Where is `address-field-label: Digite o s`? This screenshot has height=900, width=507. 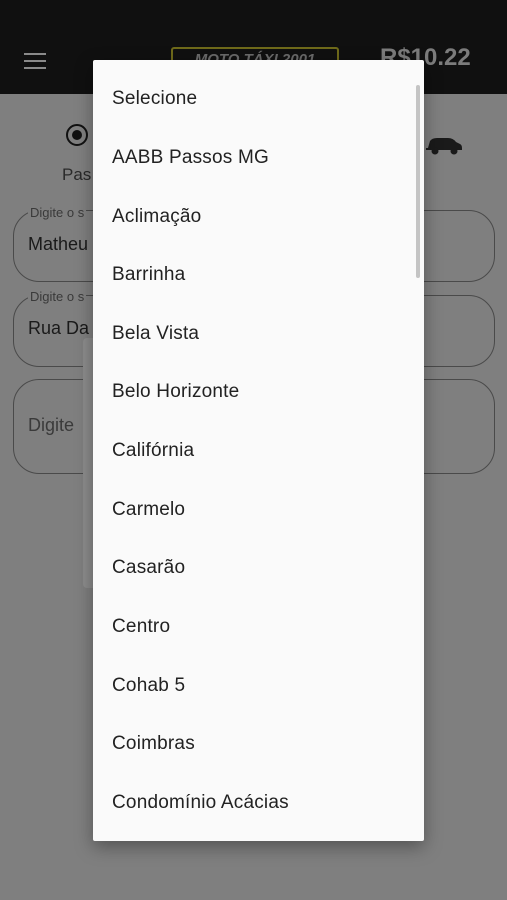
address-field-label: Digite o s is located at coordinates (57, 296).